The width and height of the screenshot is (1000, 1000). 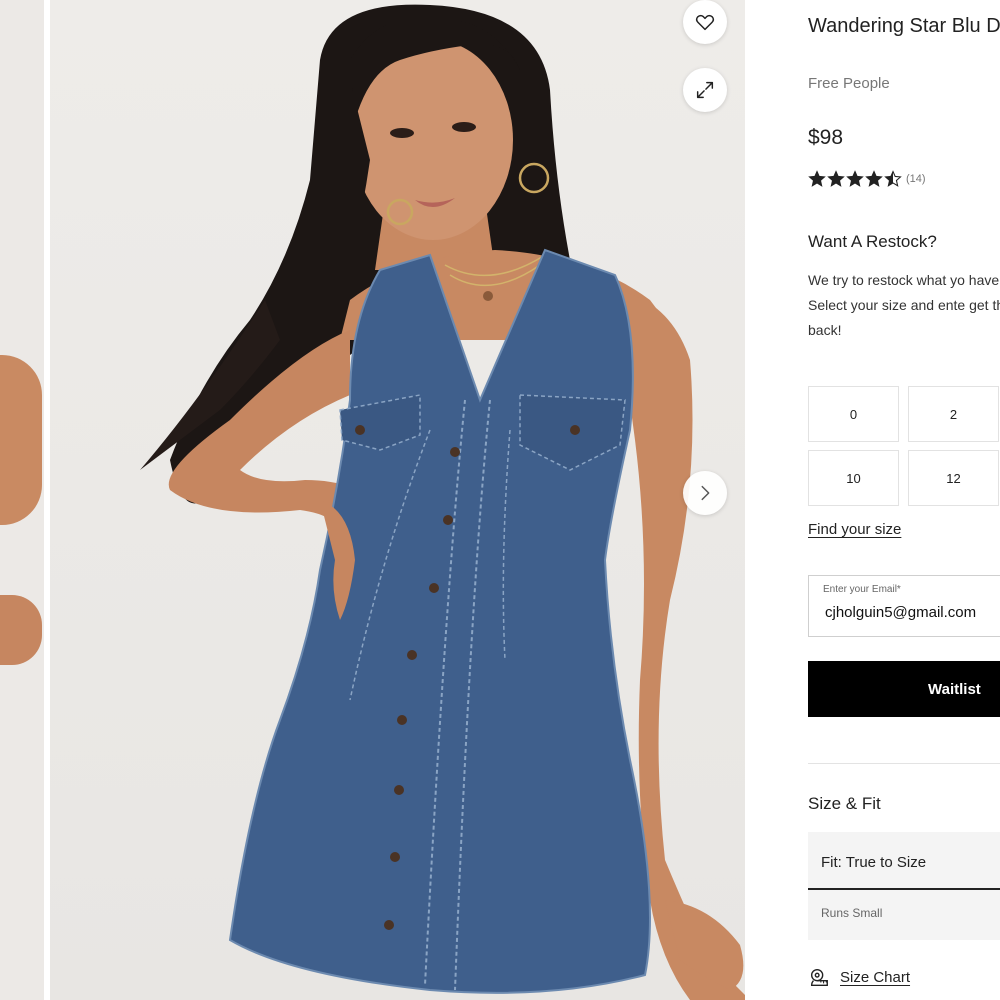 What do you see at coordinates (904, 889) in the screenshot?
I see `fit-scale` at bounding box center [904, 889].